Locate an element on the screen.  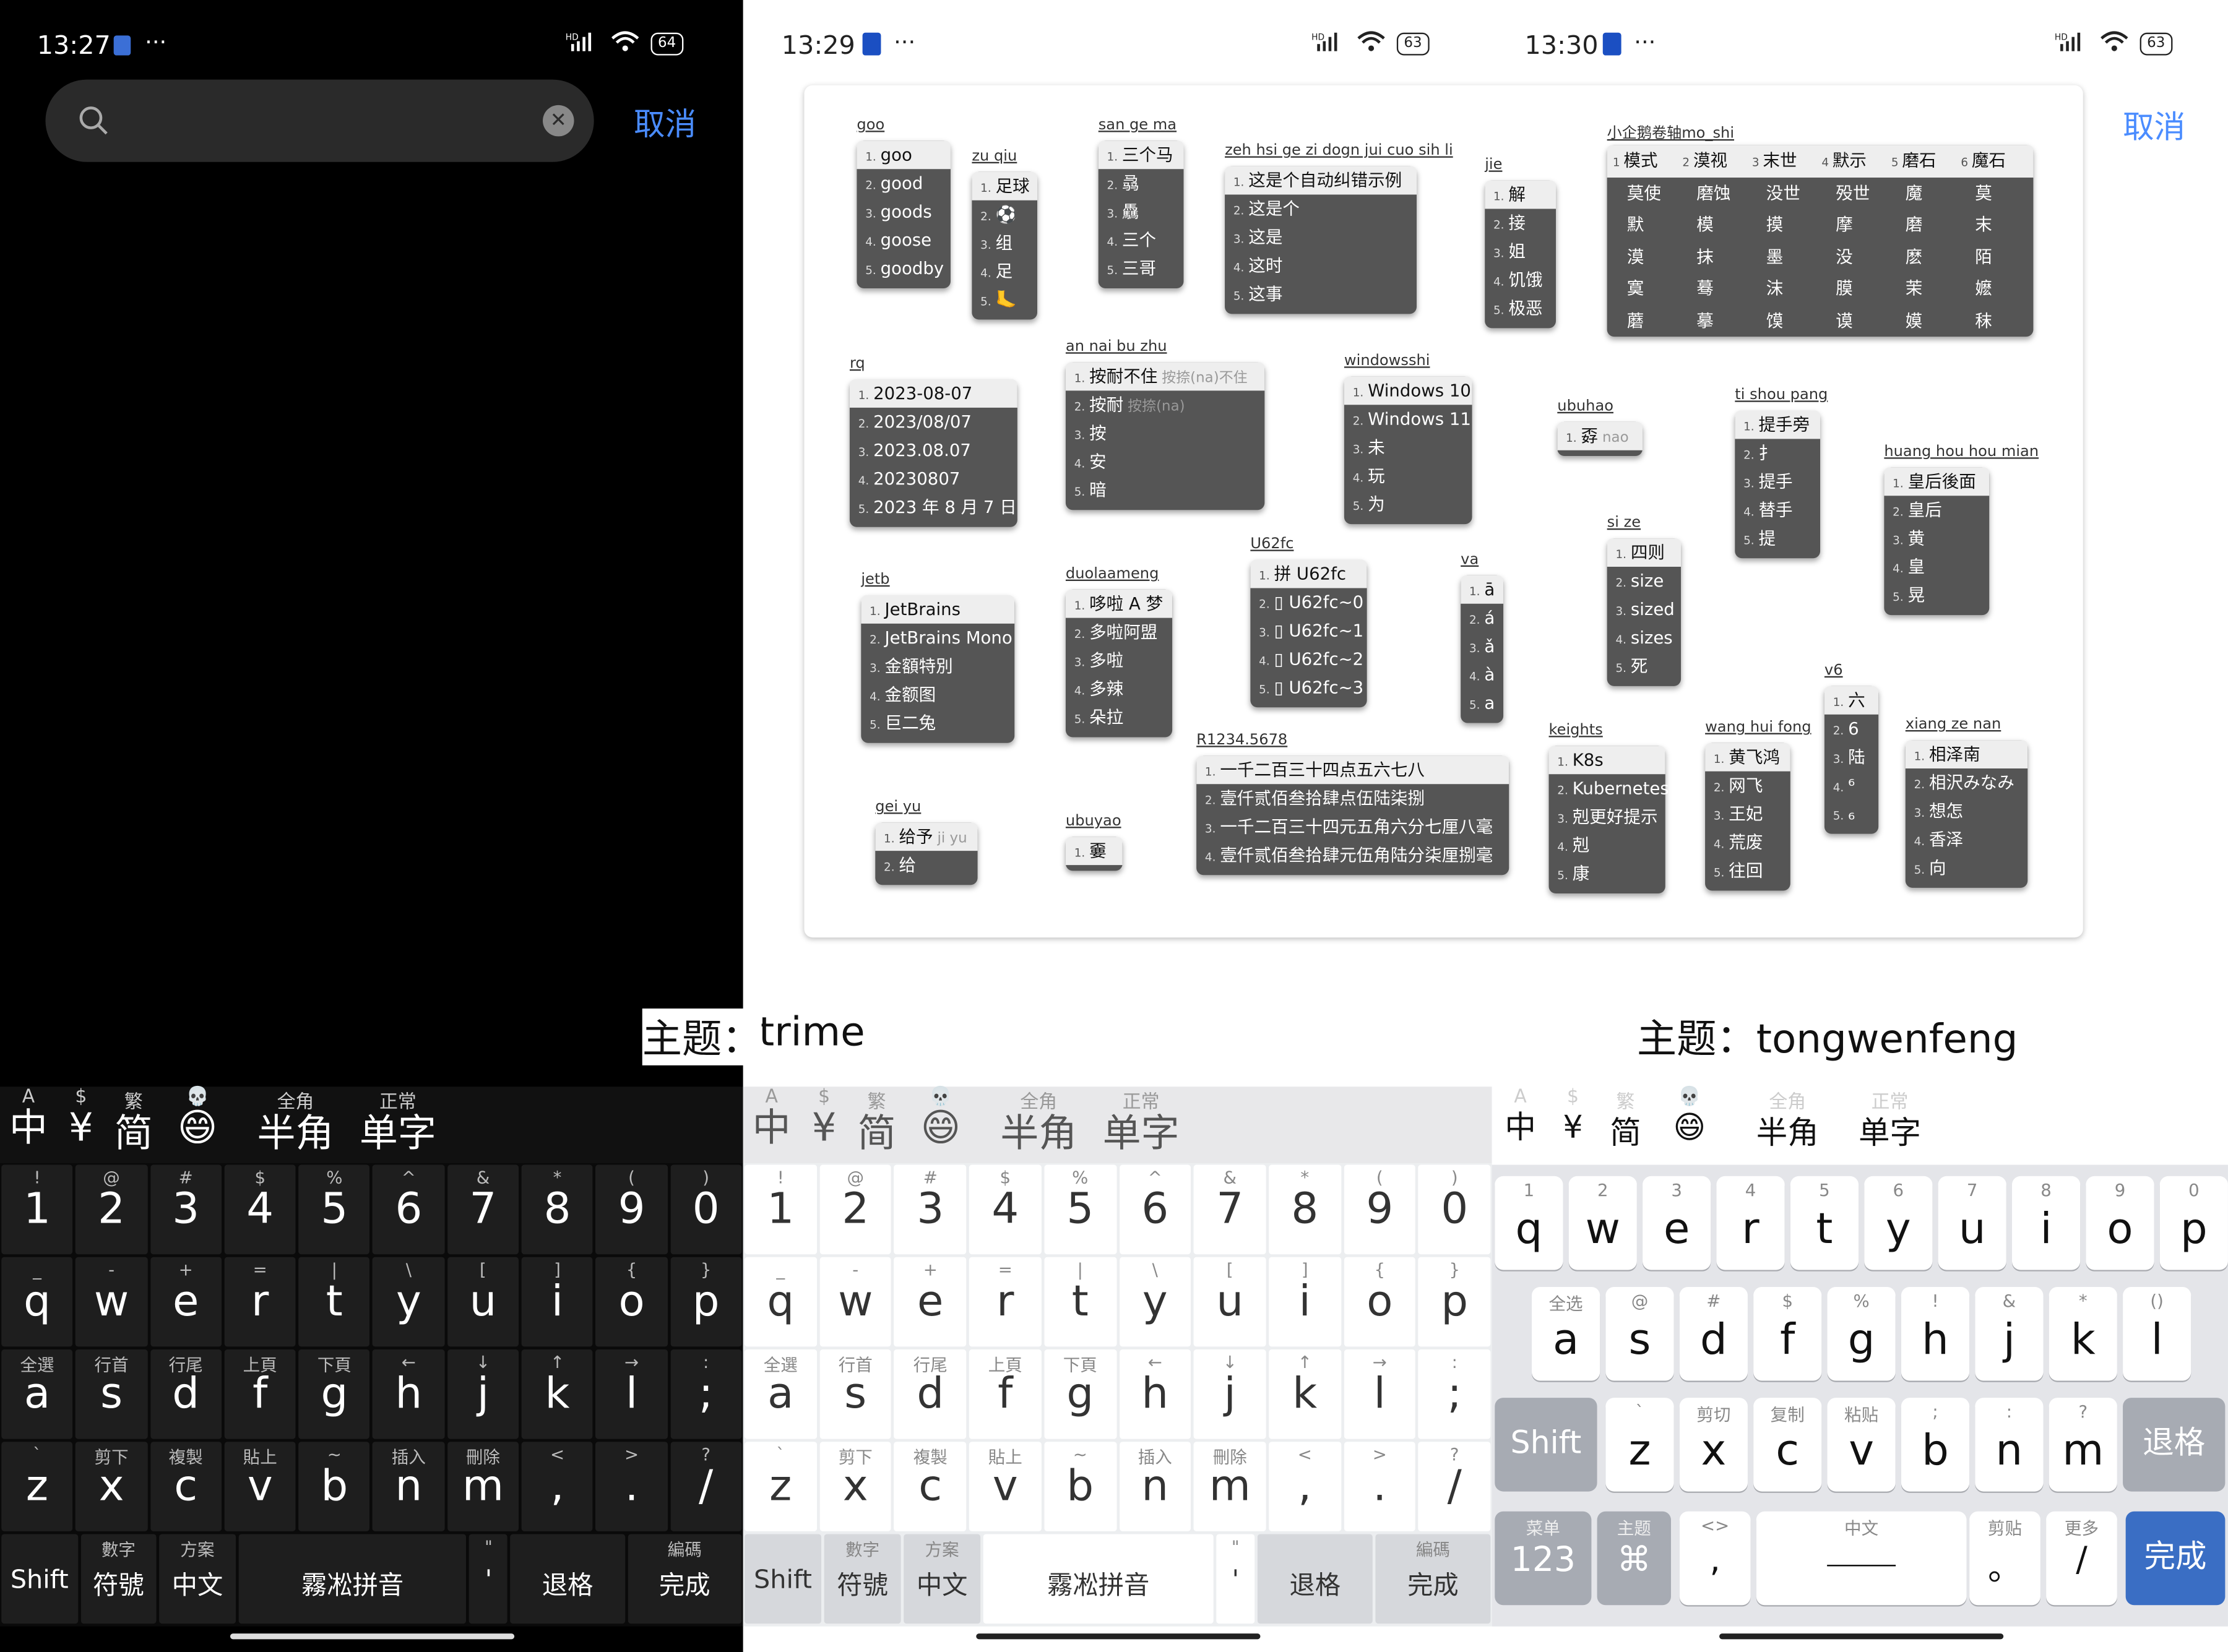
key-c: 複製 c is located at coordinates (186, 1487).